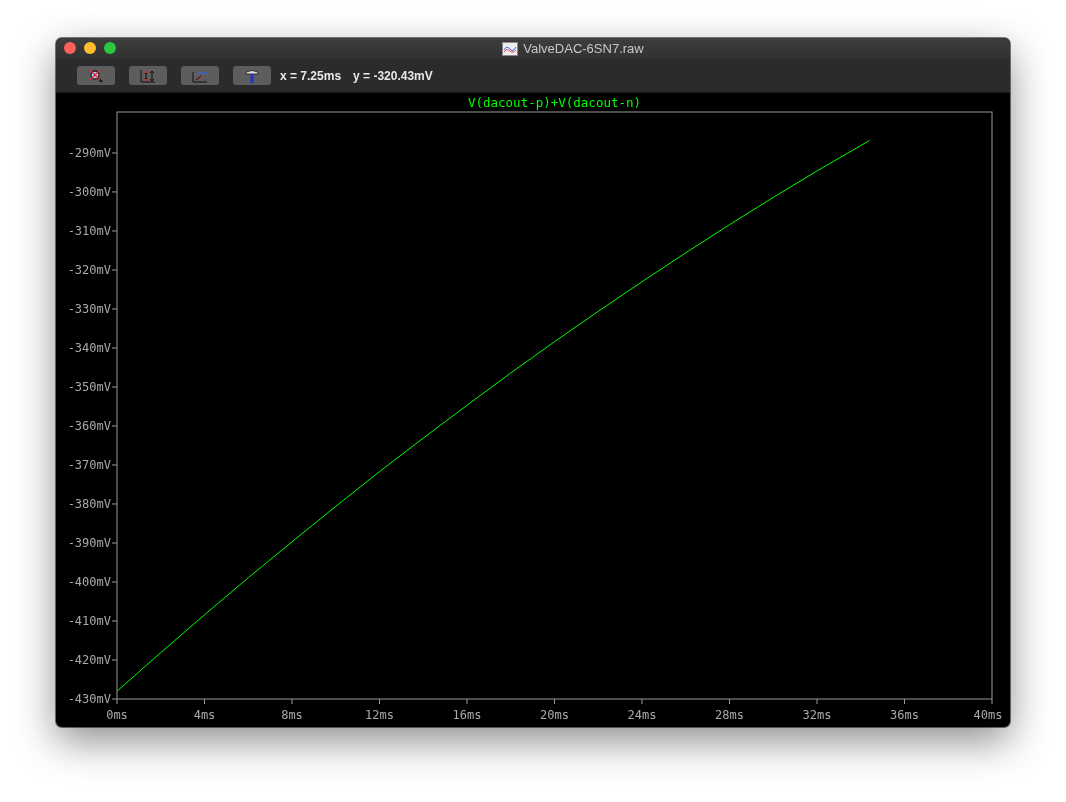  I want to click on hammer-icon, so click(252, 75).